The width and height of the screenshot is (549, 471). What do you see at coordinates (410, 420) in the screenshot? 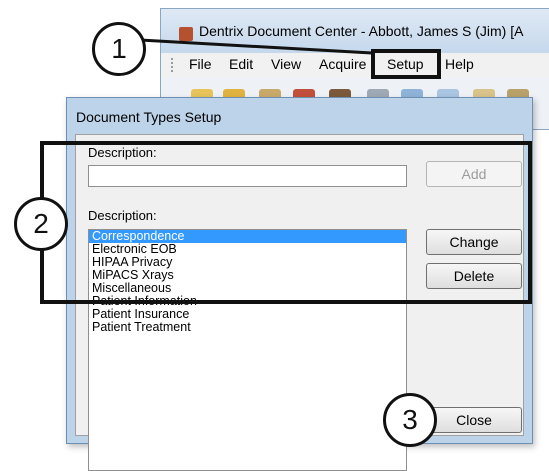
I see `callout-3: 3` at bounding box center [410, 420].